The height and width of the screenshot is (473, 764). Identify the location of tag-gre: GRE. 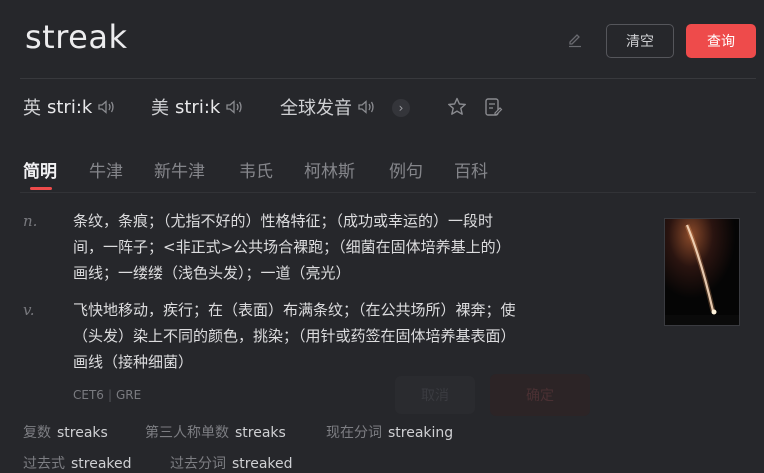
(128, 395).